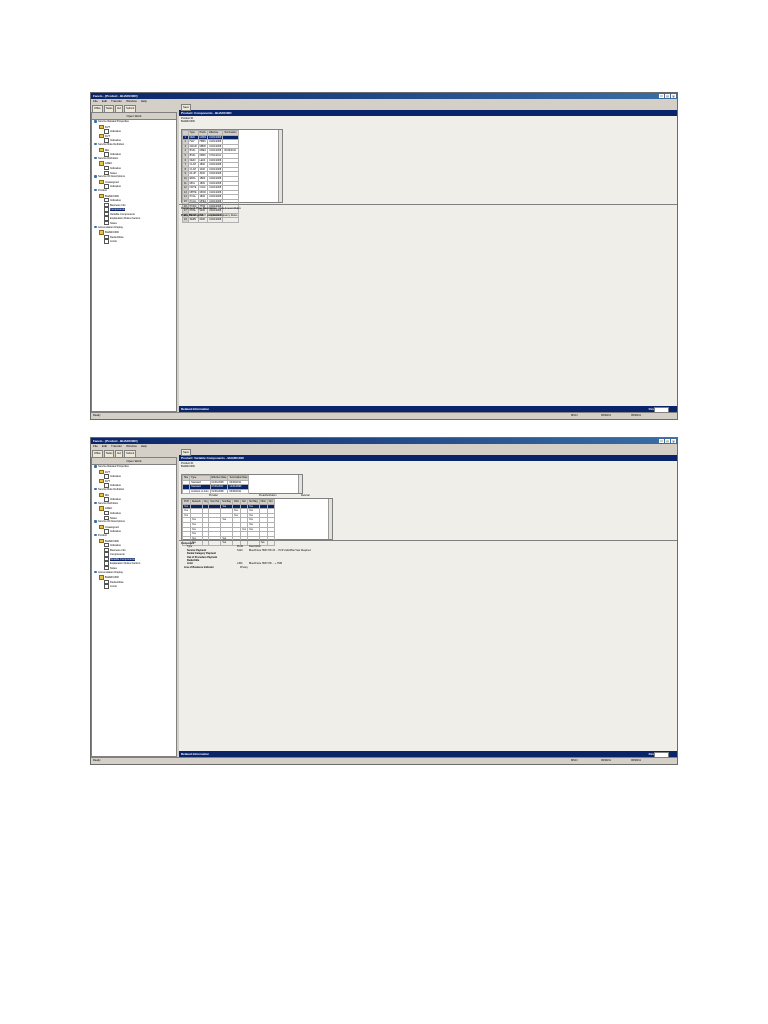 This screenshot has width=768, height=1024. What do you see at coordinates (213, 495) in the screenshot?
I see `group-provider: Provider` at bounding box center [213, 495].